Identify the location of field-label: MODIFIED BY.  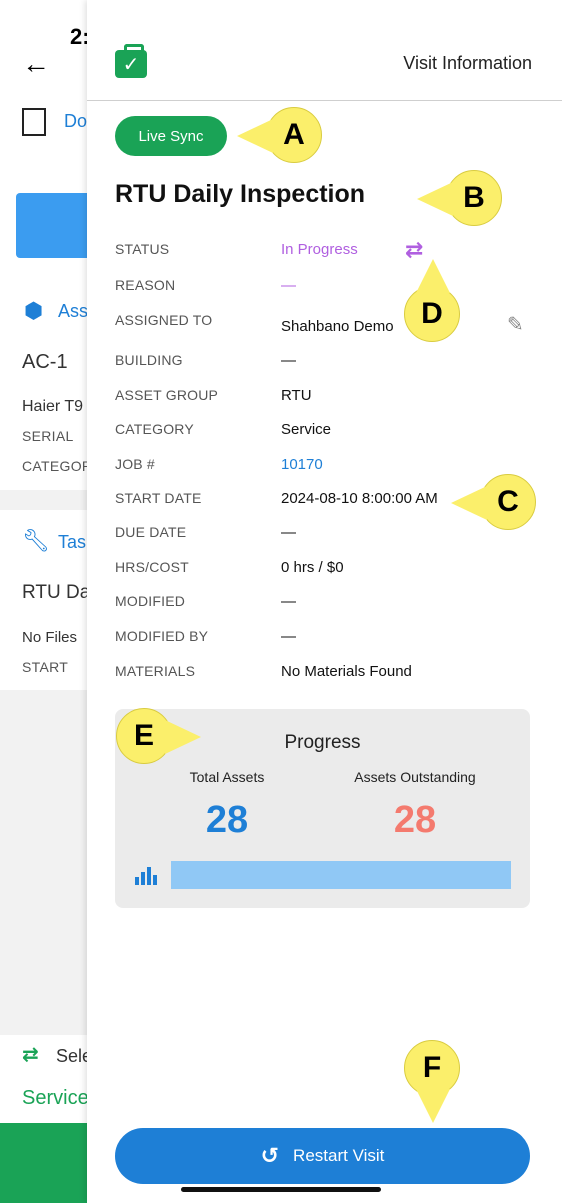
(162, 636).